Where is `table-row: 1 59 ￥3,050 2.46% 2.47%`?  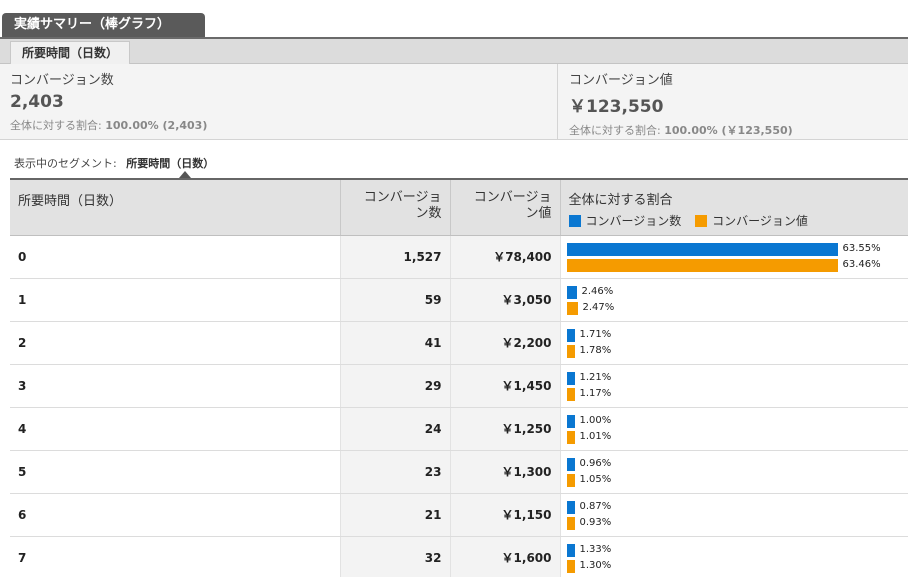
table-row: 1 59 ￥3,050 2.46% 2.47% is located at coordinates (459, 300).